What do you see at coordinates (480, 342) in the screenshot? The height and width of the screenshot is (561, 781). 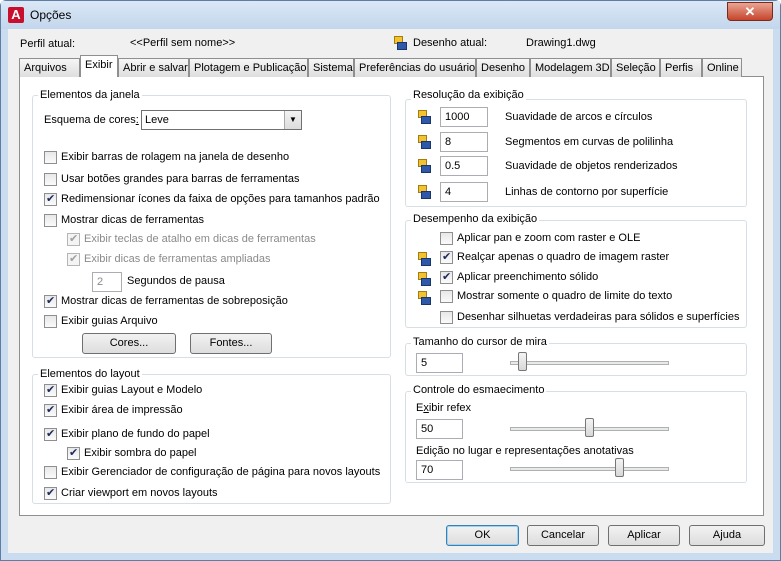 I see `crosshair-legend: Tamanho do cursor de mira` at bounding box center [480, 342].